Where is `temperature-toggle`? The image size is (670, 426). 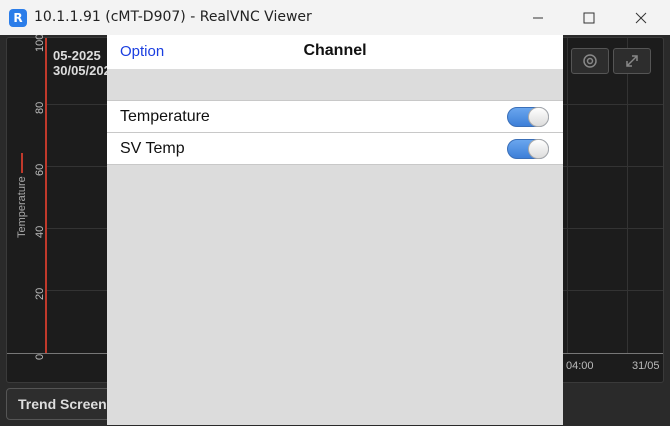
temperature-toggle is located at coordinates (528, 117).